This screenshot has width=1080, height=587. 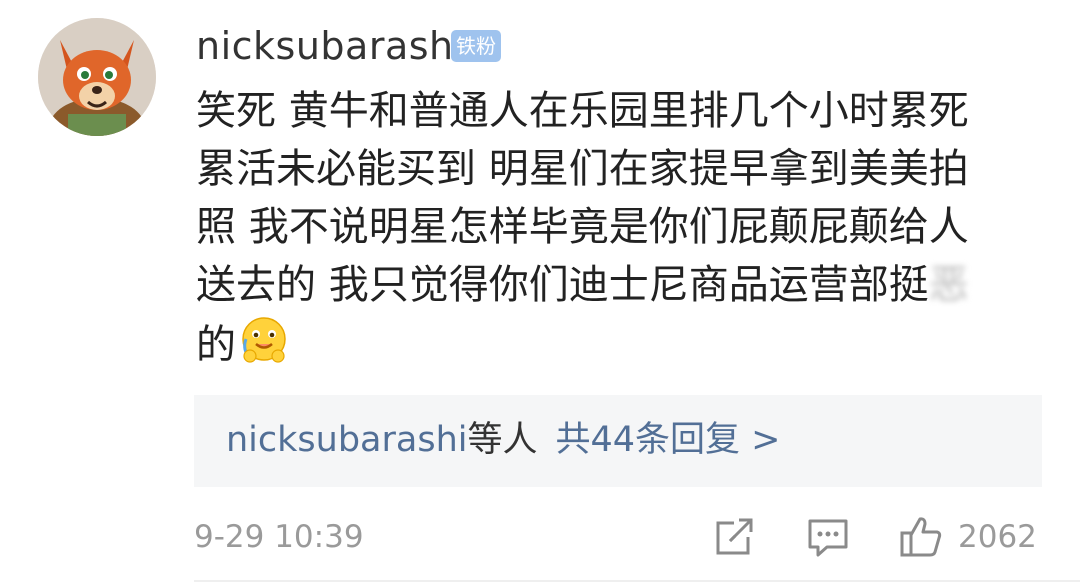 What do you see at coordinates (346, 440) in the screenshot?
I see `reply-user-link: nicksubarashi` at bounding box center [346, 440].